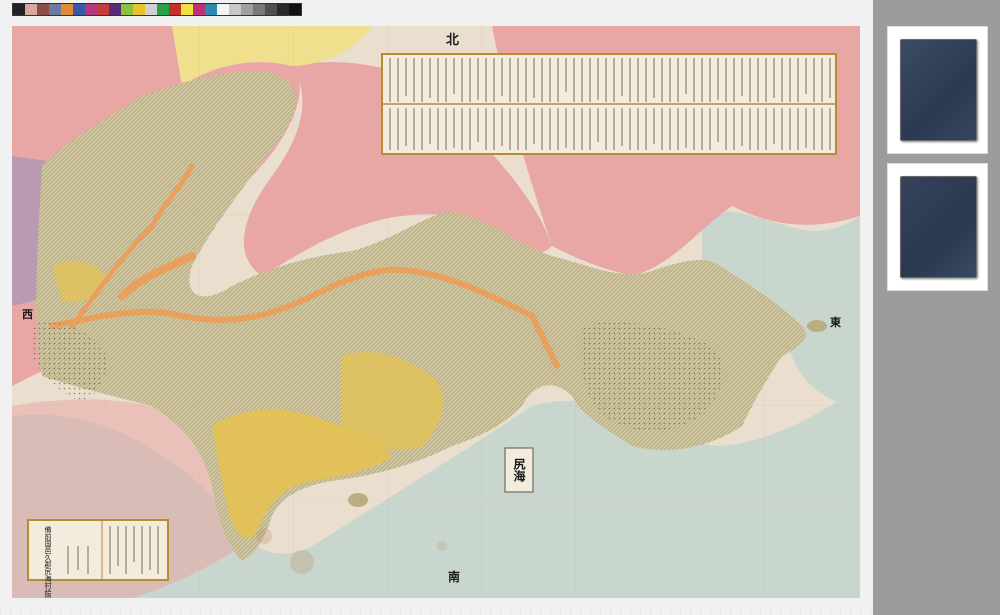 The image size is (1000, 615). I want to click on thumbnail-back-cover, so click(937, 227).